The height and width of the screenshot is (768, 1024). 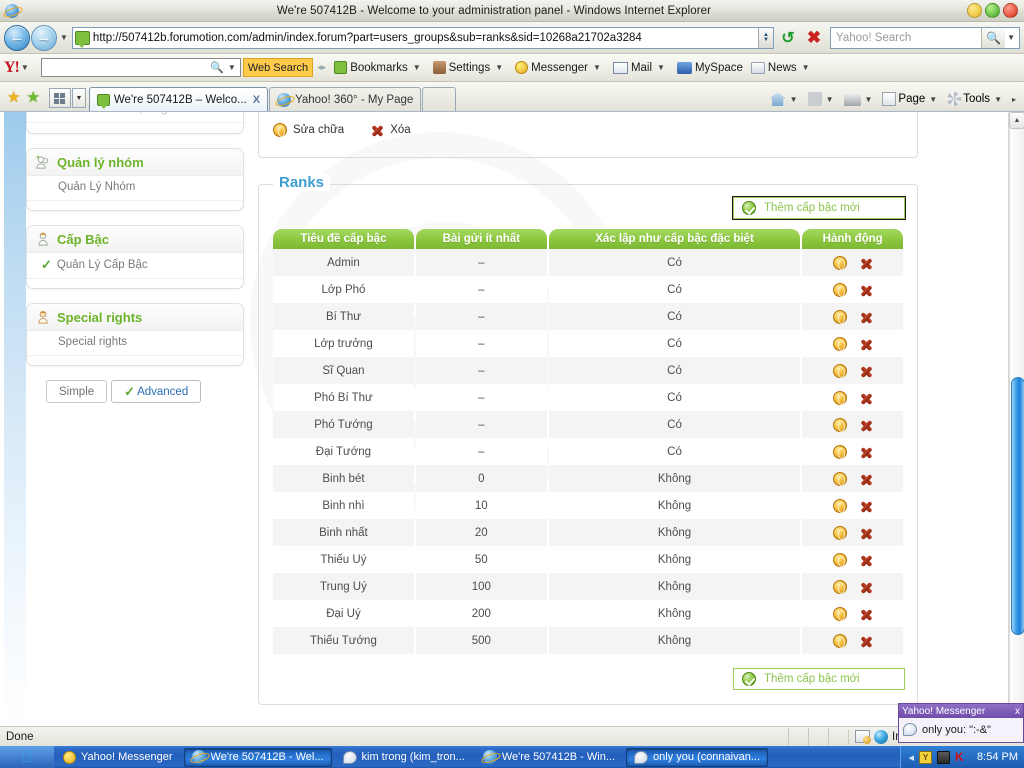 I want to click on yahoo-search-input: 🔍 ▼, so click(x=140, y=67).